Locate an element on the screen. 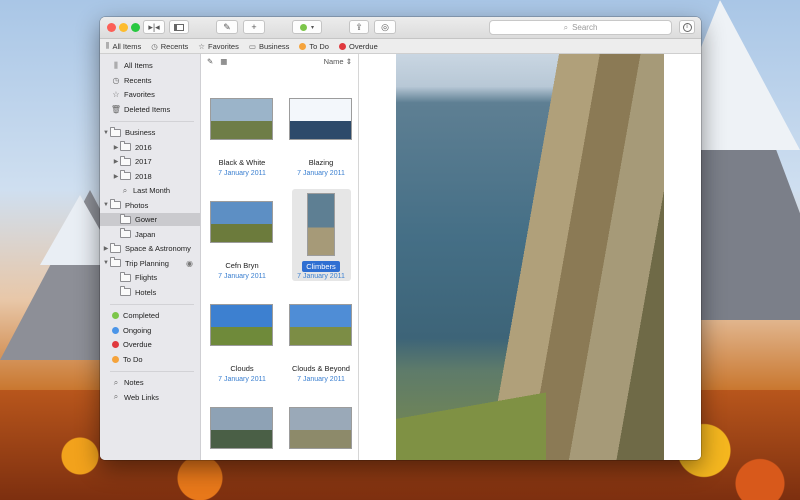 The width and height of the screenshot is (800, 500). sidebar-item-flights: Flights is located at coordinates (150, 277).